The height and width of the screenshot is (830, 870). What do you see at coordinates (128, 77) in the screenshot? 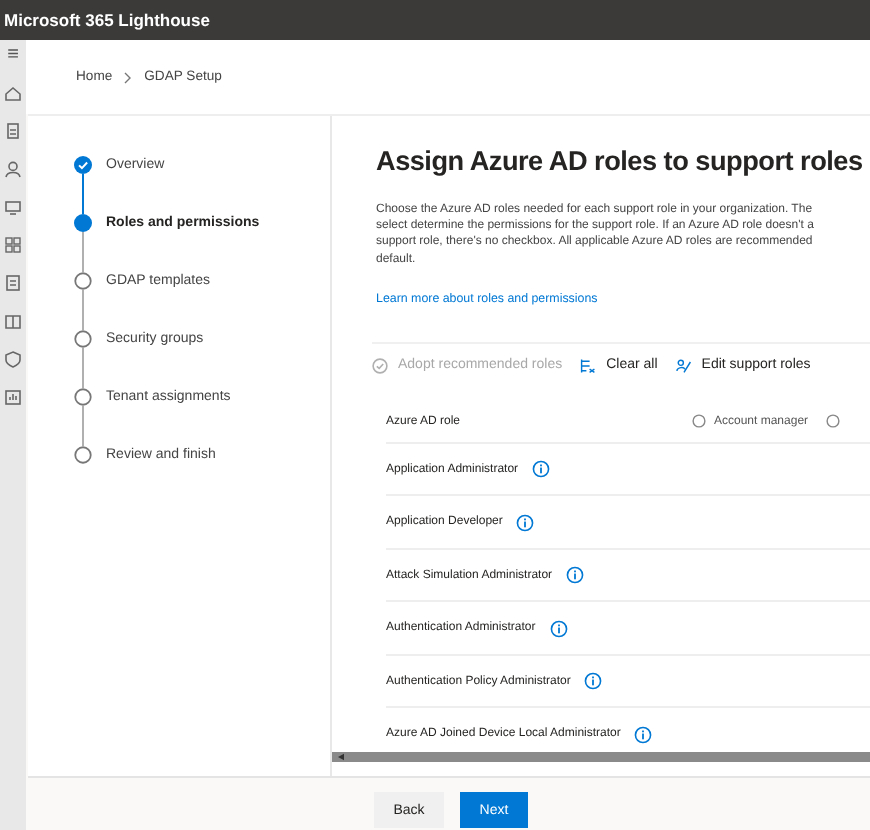
I see `chevron-right-icon` at bounding box center [128, 77].